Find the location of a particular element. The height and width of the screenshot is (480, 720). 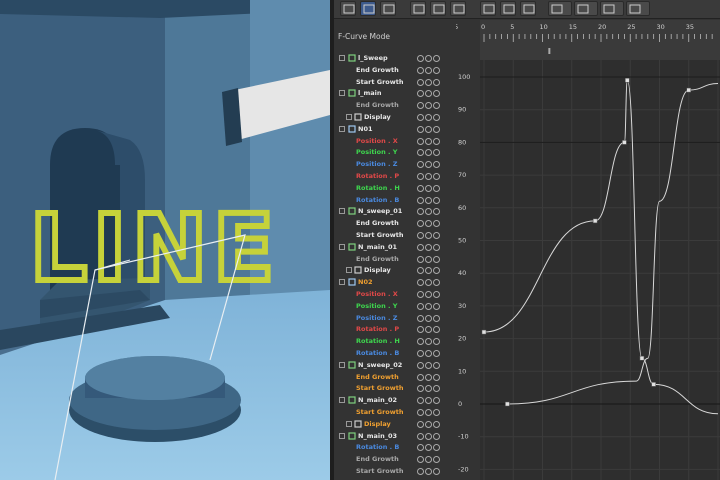

fcurve-view-icon is located at coordinates (368, 8).